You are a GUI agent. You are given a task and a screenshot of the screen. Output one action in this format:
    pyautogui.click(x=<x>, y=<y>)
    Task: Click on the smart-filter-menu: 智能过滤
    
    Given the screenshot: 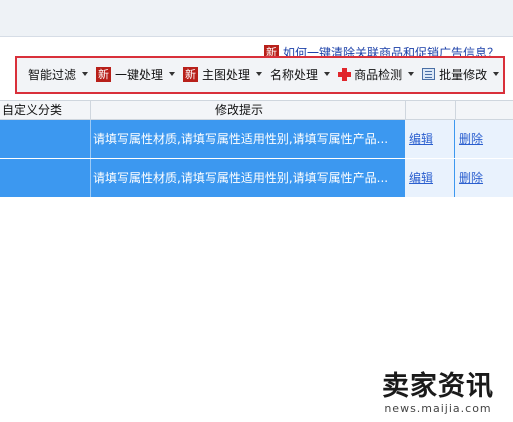 What is the action you would take?
    pyautogui.click(x=58, y=74)
    